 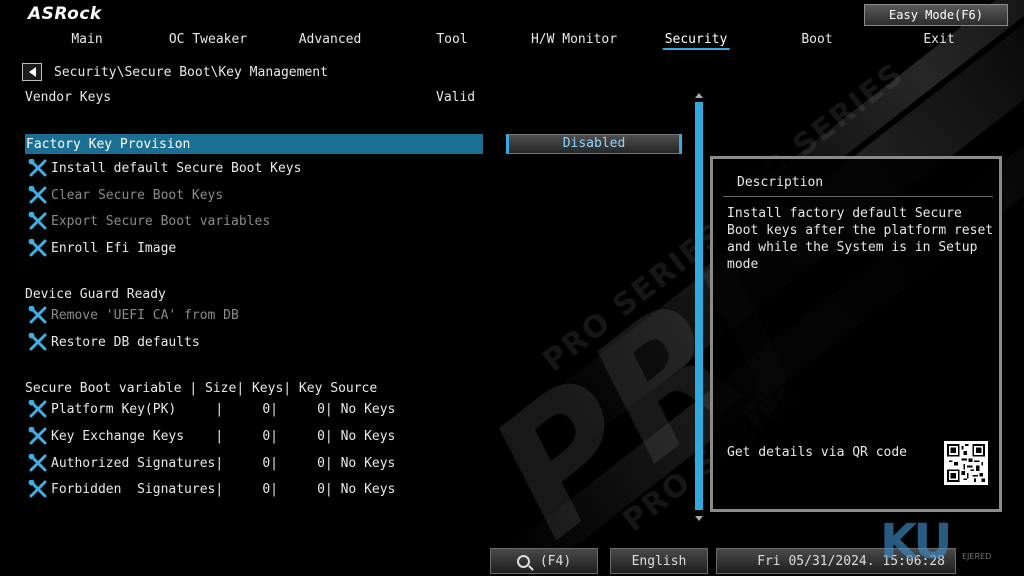 I want to click on asrock-logo: ASRock, so click(x=65, y=14).